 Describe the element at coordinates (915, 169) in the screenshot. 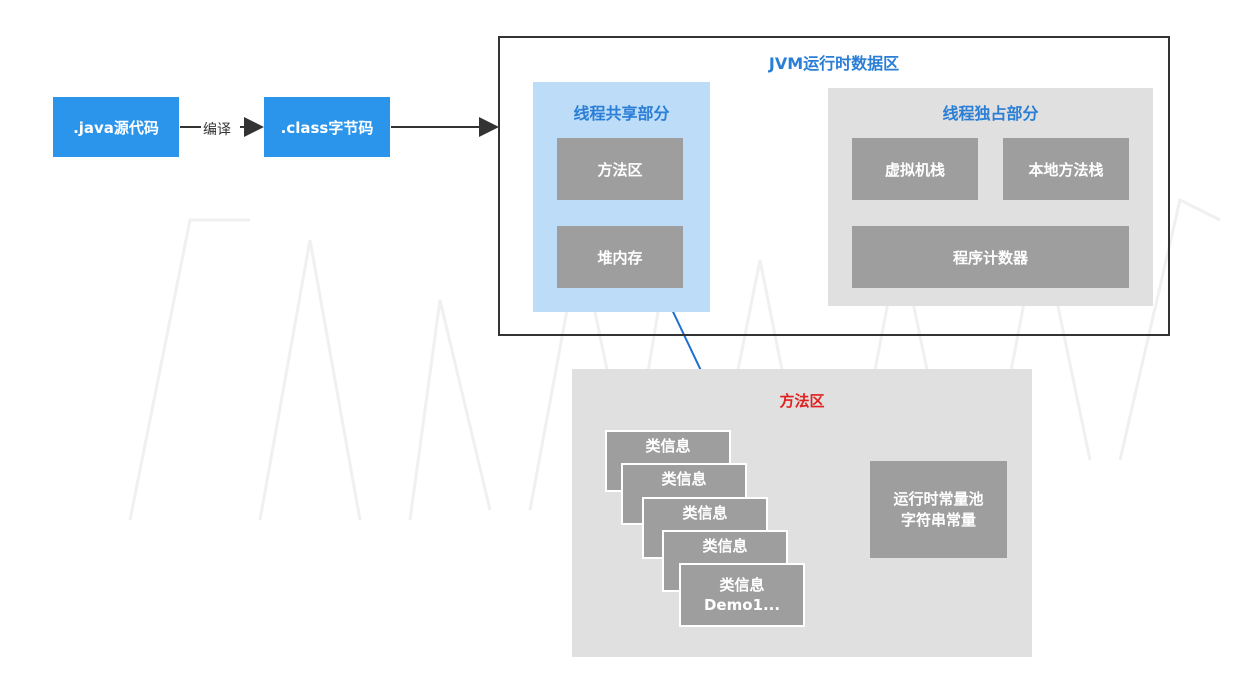

I see `vm-stack-box: 虚拟机栈` at that location.